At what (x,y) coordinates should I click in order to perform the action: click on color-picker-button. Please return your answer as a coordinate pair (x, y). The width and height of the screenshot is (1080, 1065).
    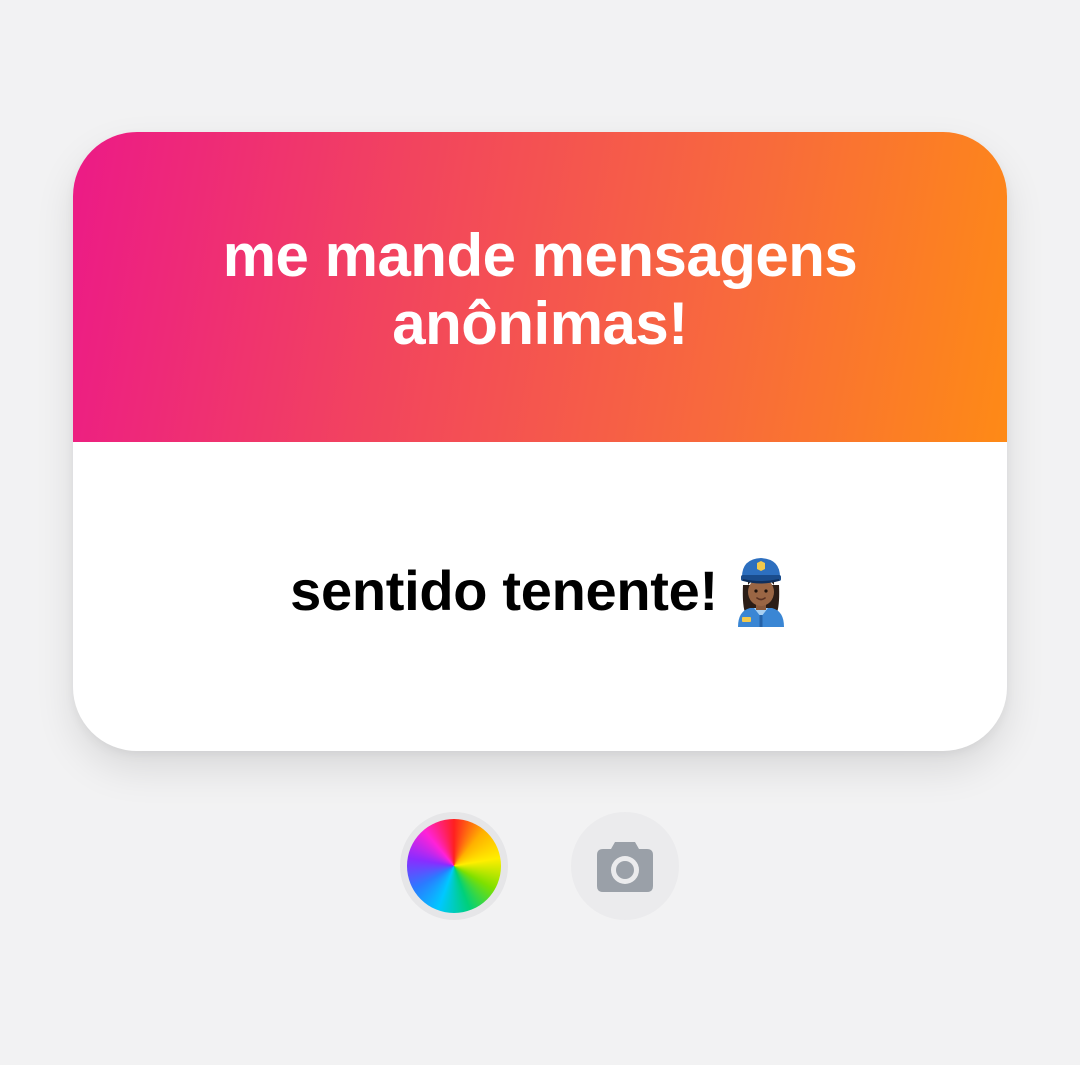
    Looking at the image, I should click on (454, 866).